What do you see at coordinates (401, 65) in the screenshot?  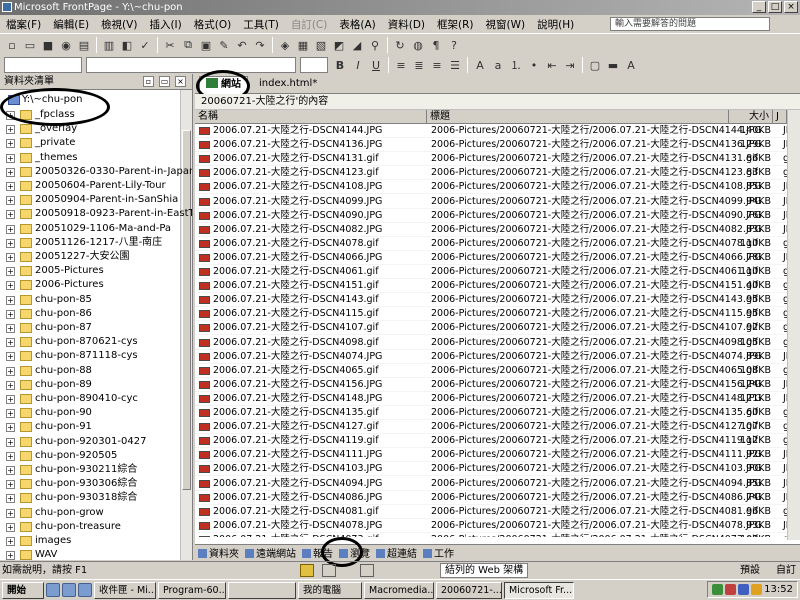 I see `align-left-icon: ≡` at bounding box center [401, 65].